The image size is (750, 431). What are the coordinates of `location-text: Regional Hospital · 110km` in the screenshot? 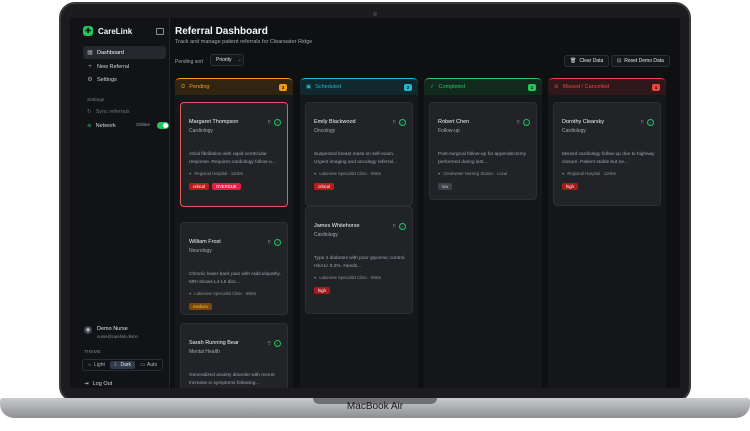 It's located at (592, 173).